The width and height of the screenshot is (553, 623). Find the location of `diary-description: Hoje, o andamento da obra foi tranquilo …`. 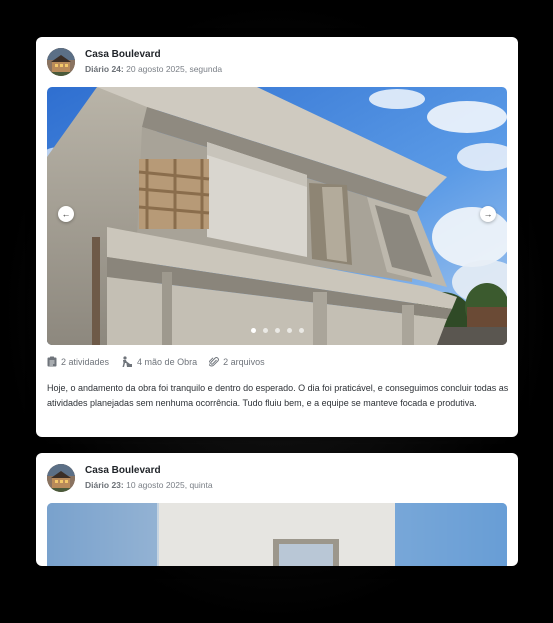

diary-description: Hoje, o andamento da obra foi tranquilo … is located at coordinates (278, 395).